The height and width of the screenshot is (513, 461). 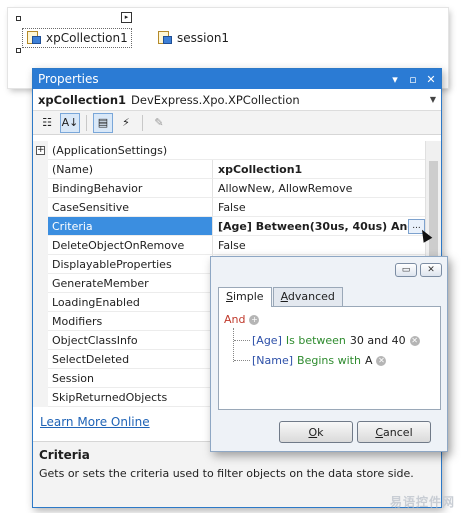 What do you see at coordinates (215, 99) in the screenshot?
I see `object-type: DevExpress.Xpo.XPCollection` at bounding box center [215, 99].